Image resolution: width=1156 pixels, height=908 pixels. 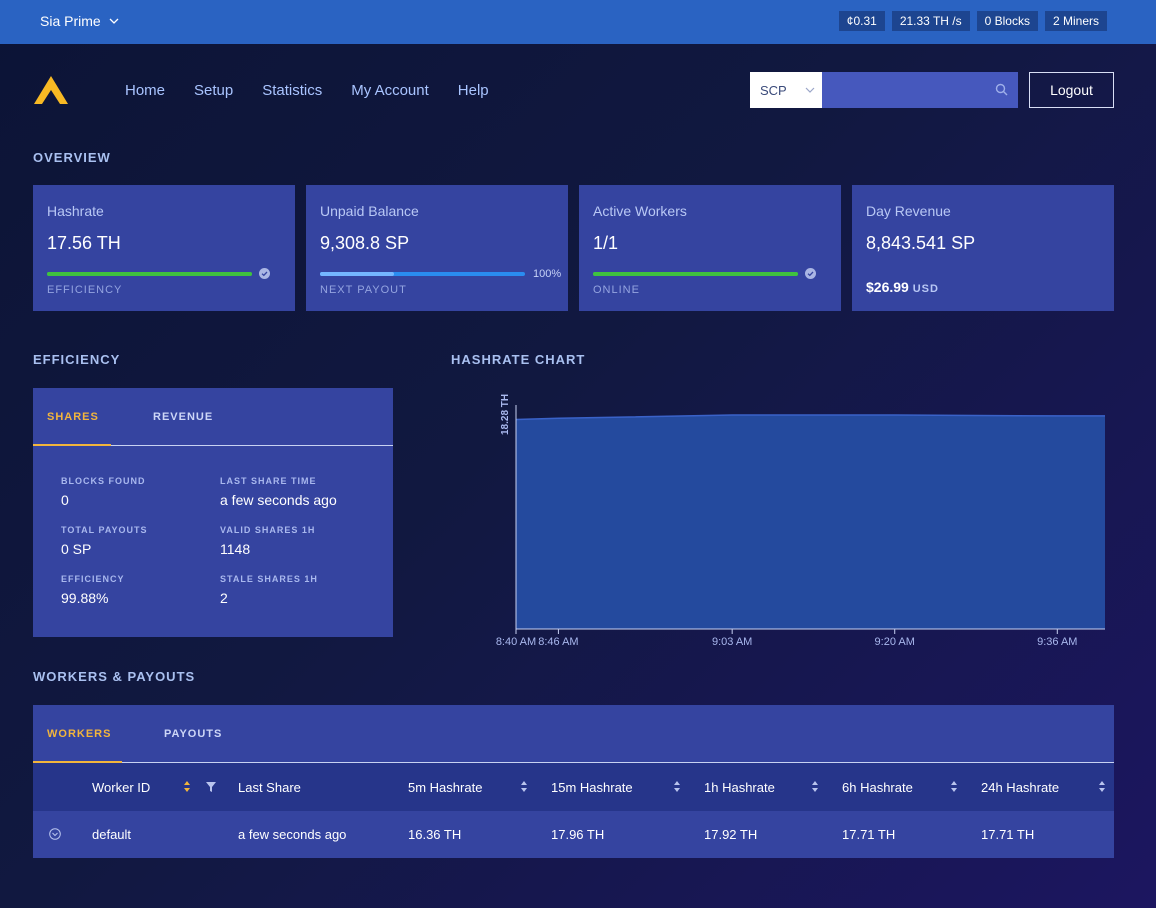 What do you see at coordinates (1008, 834) in the screenshot?
I see `cell-24h-hashrate: 17.71 TH` at bounding box center [1008, 834].